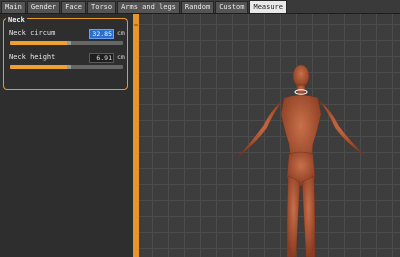  What do you see at coordinates (260, 128) in the screenshot?
I see `figure-left-arm` at bounding box center [260, 128].